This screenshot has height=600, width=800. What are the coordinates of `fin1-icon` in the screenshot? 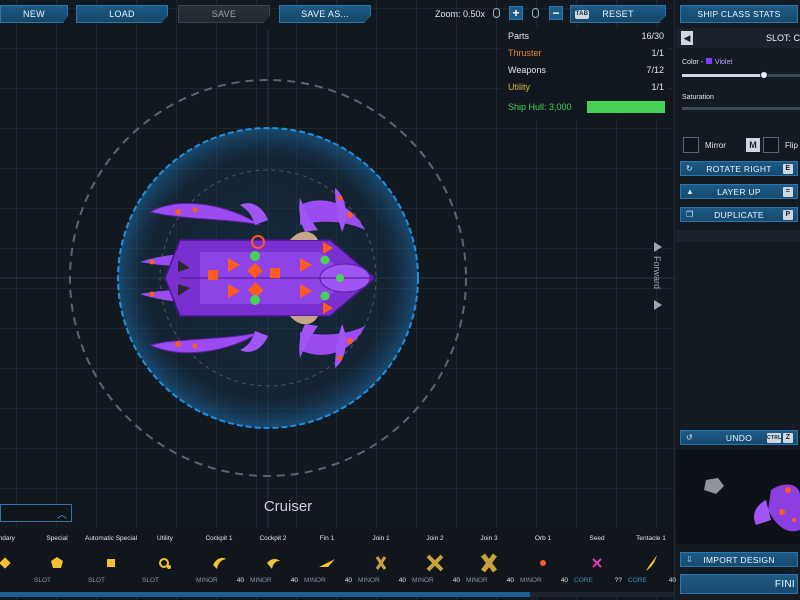 It's located at (327, 563).